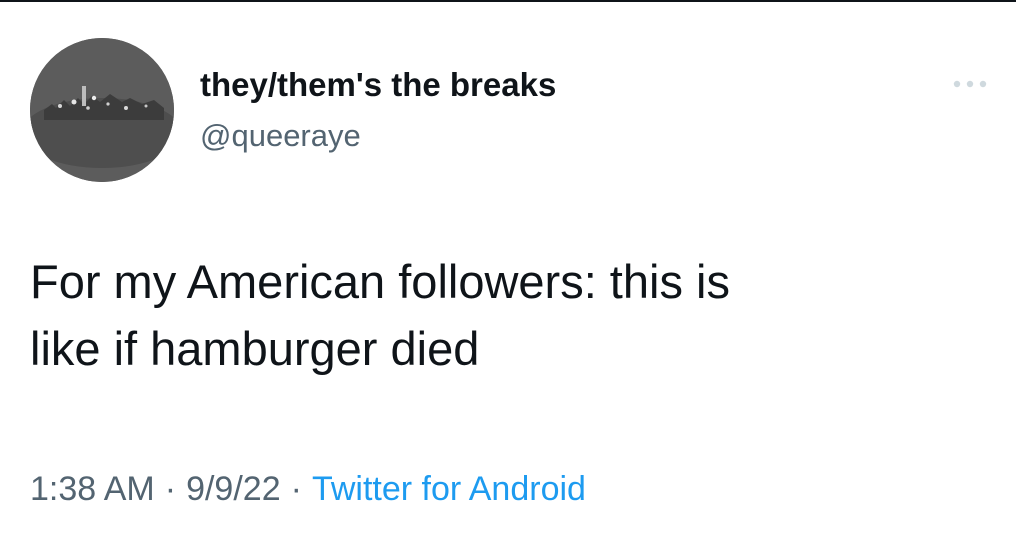  I want to click on tweet-date: 9/9/22, so click(233, 489).